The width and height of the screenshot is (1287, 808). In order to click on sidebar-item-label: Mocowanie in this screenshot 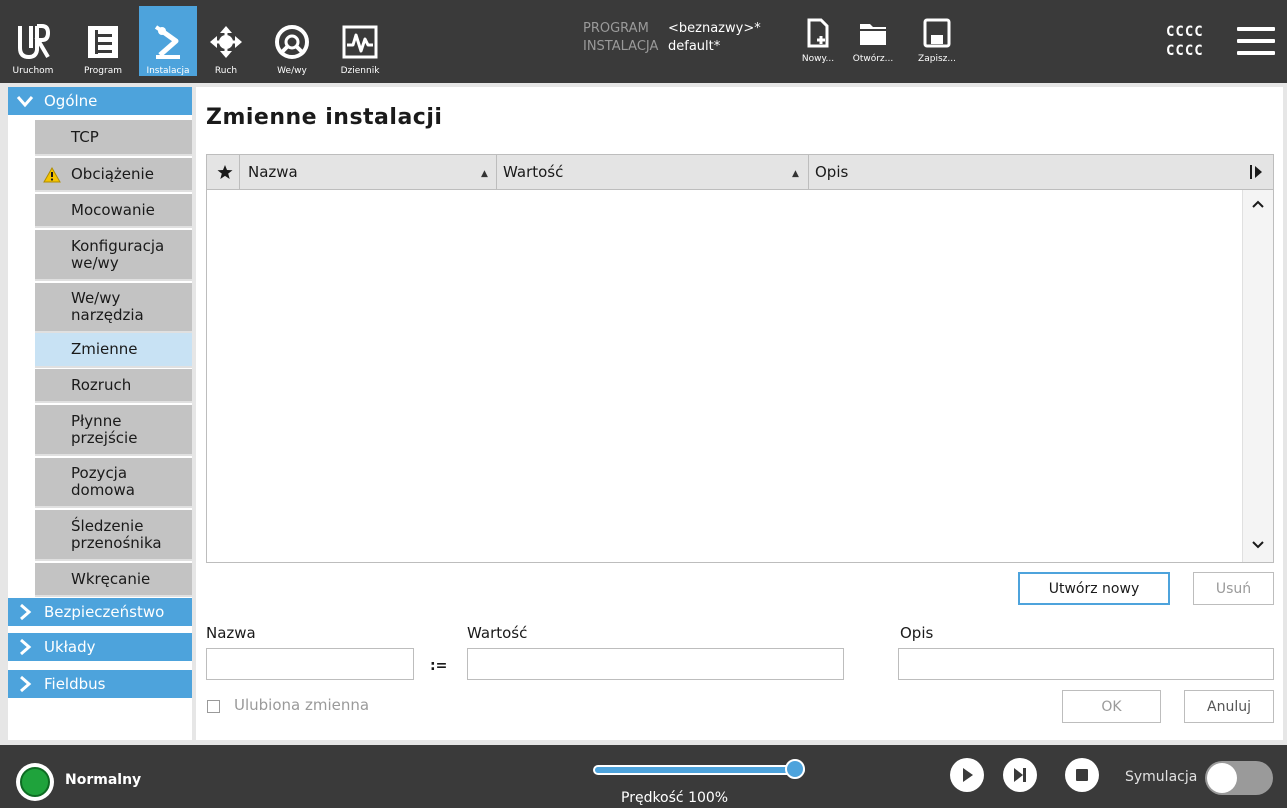, I will do `click(113, 209)`.